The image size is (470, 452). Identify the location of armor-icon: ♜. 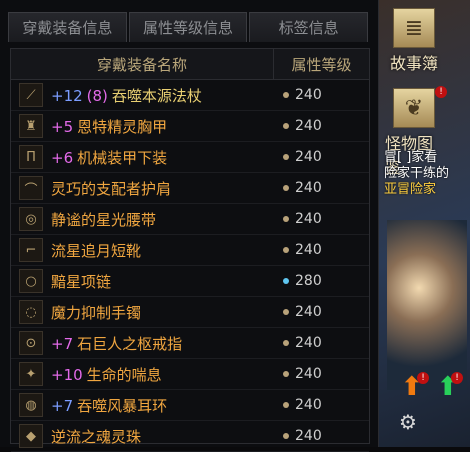
(31, 126).